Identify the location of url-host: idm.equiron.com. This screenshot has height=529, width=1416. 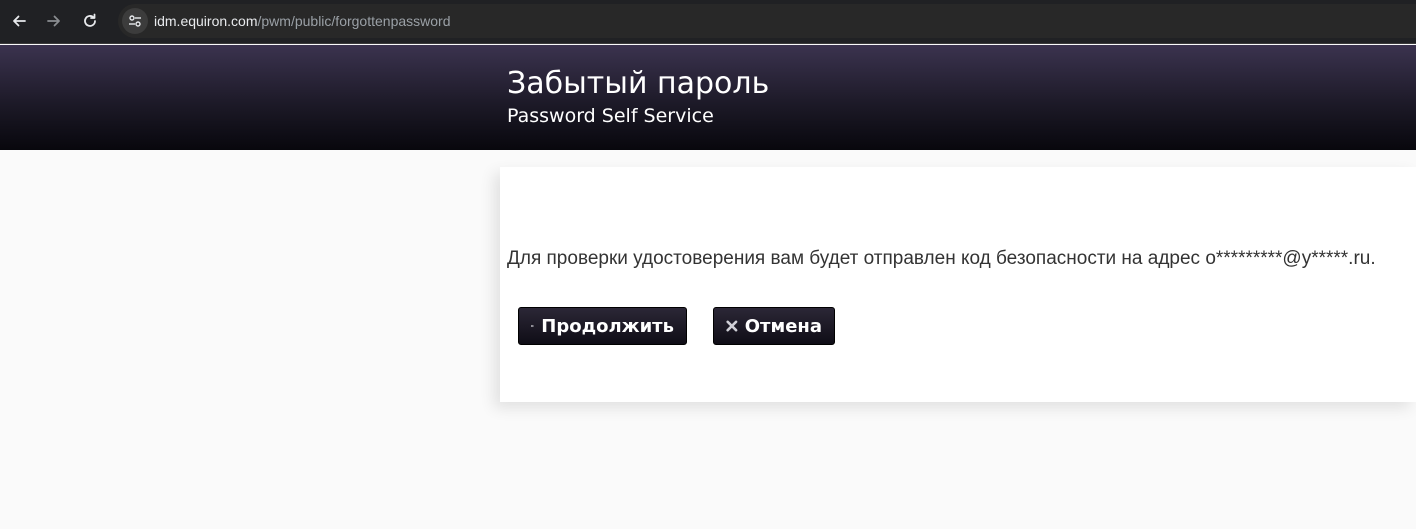
(206, 21).